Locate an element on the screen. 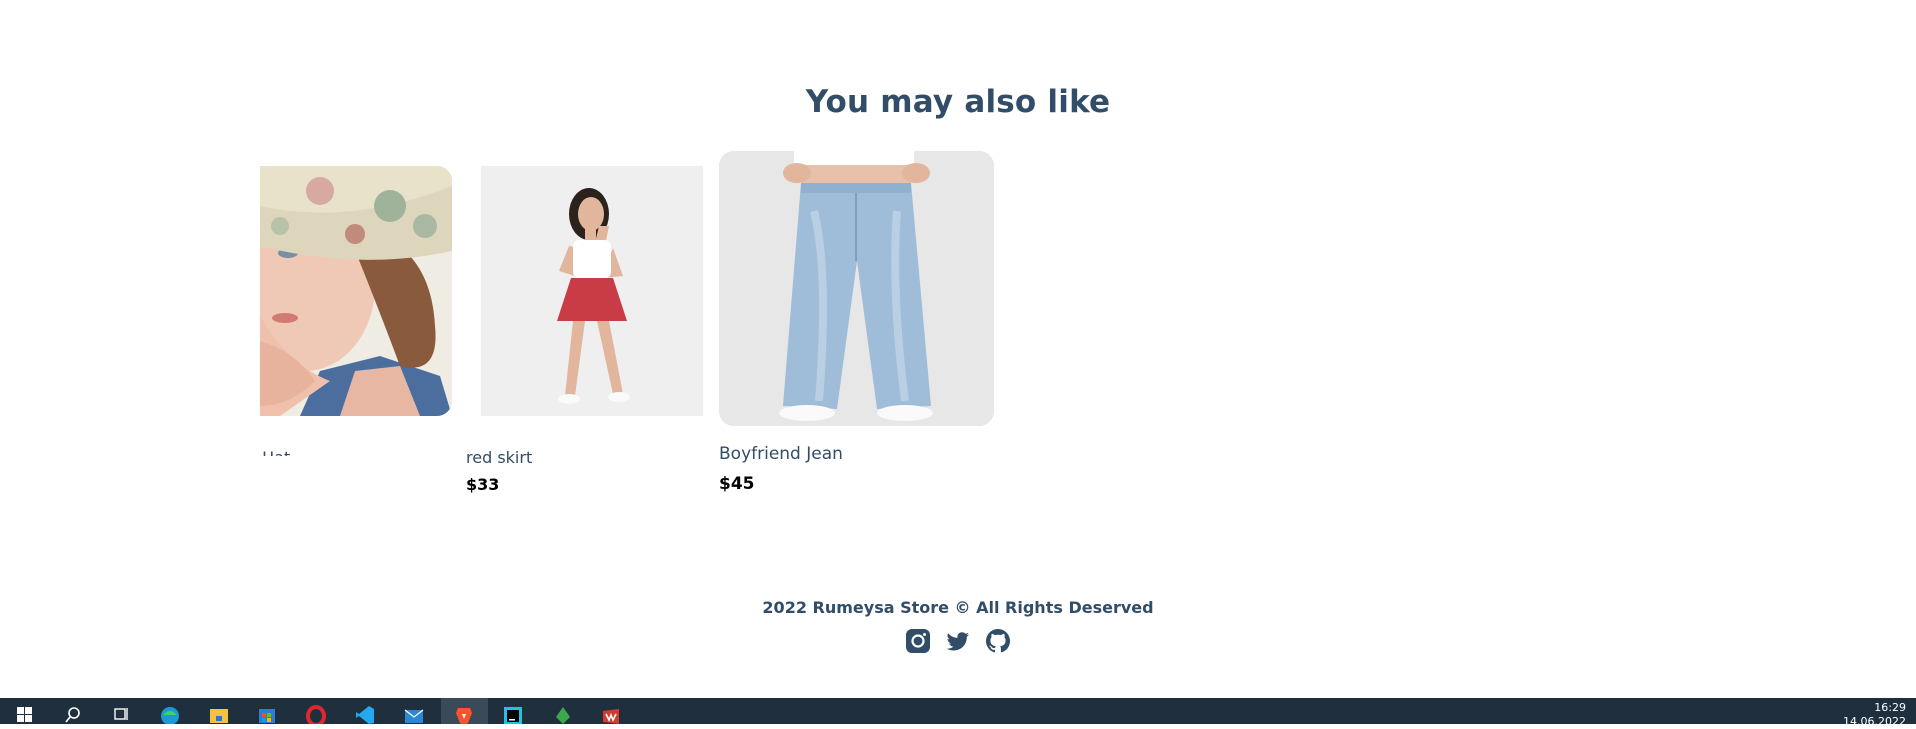 The height and width of the screenshot is (729, 1916). product-price: $45 is located at coordinates (737, 484).